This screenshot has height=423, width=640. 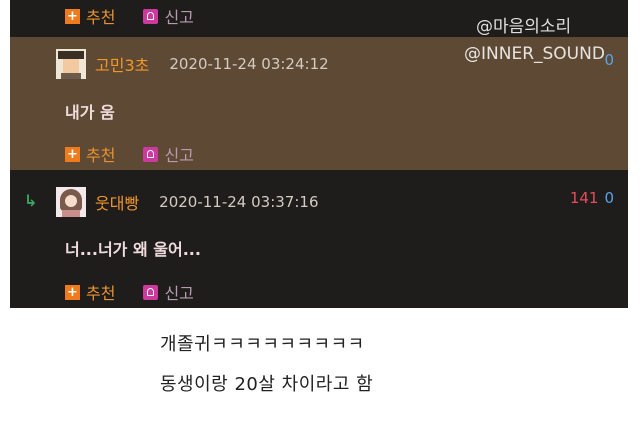 I want to click on comment-date: 2020-11-24 03:37:16, so click(x=239, y=202).